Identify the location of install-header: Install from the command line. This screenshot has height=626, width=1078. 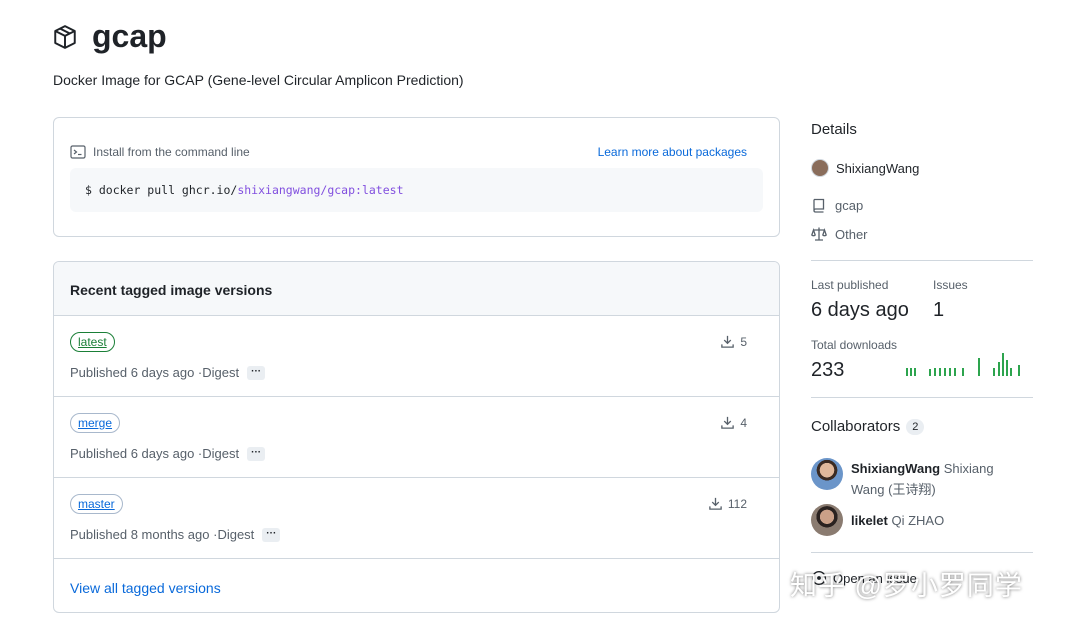
(160, 152).